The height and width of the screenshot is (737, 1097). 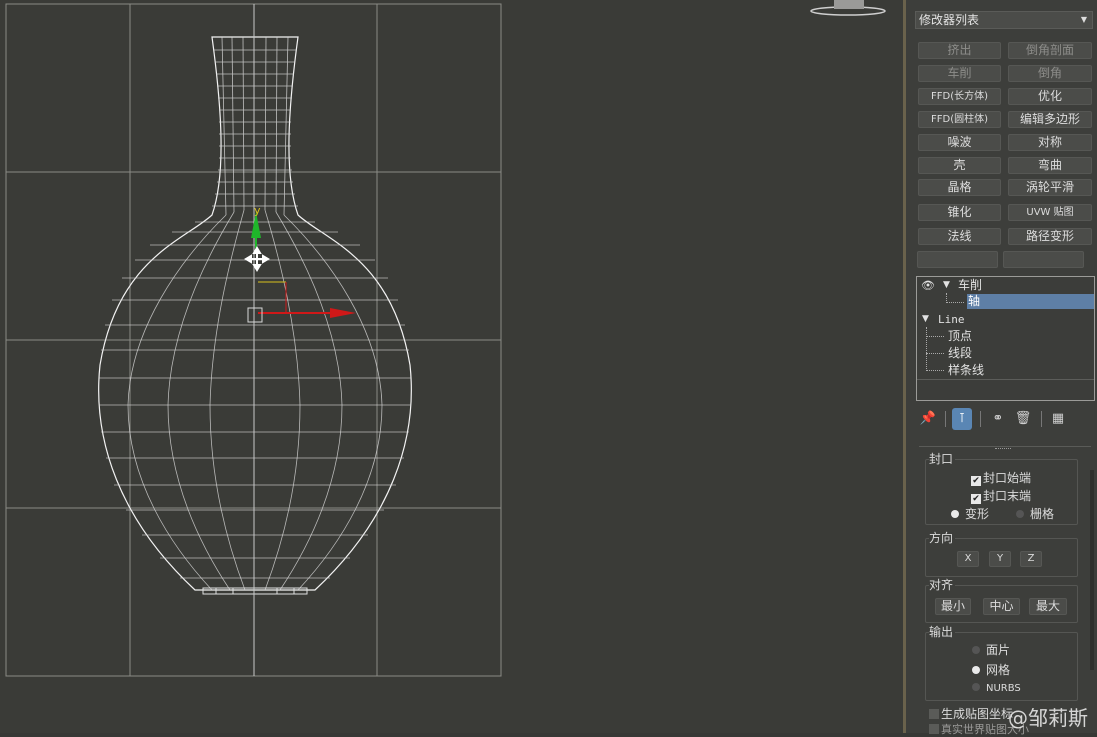 What do you see at coordinates (998, 419) in the screenshot?
I see `make-unique-icon: ⚭` at bounding box center [998, 419].